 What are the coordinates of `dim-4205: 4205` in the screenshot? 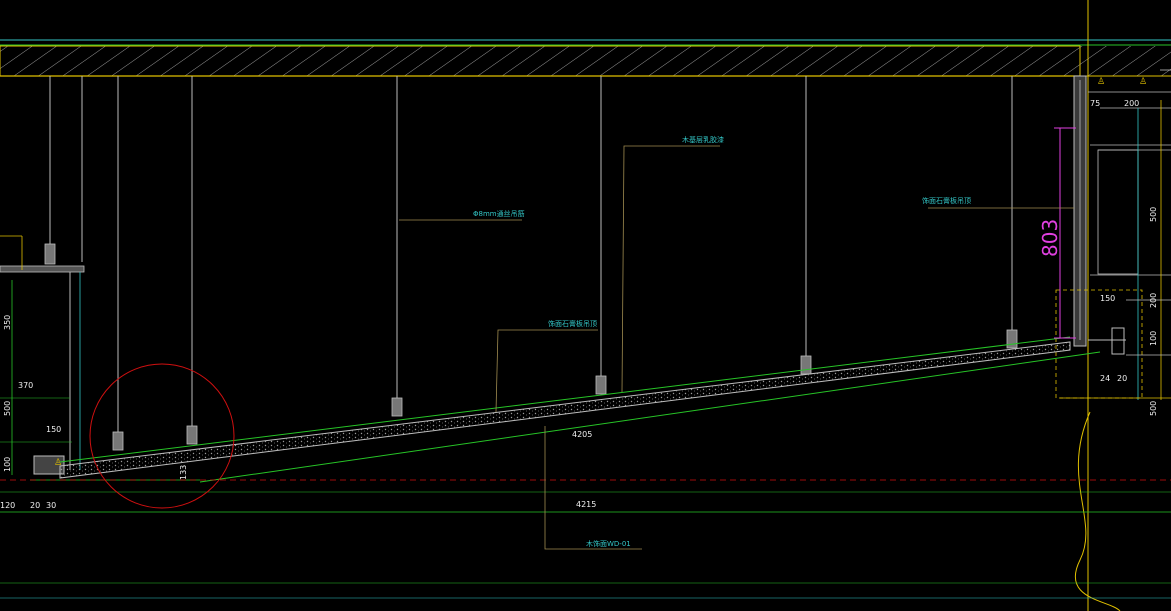 It's located at (582, 434).